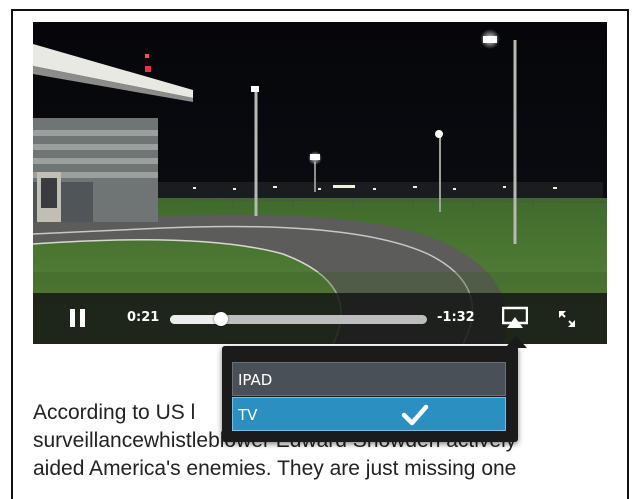 This screenshot has width=642, height=499. Describe the element at coordinates (456, 317) in the screenshot. I see `remaining-time: -1:32` at that location.